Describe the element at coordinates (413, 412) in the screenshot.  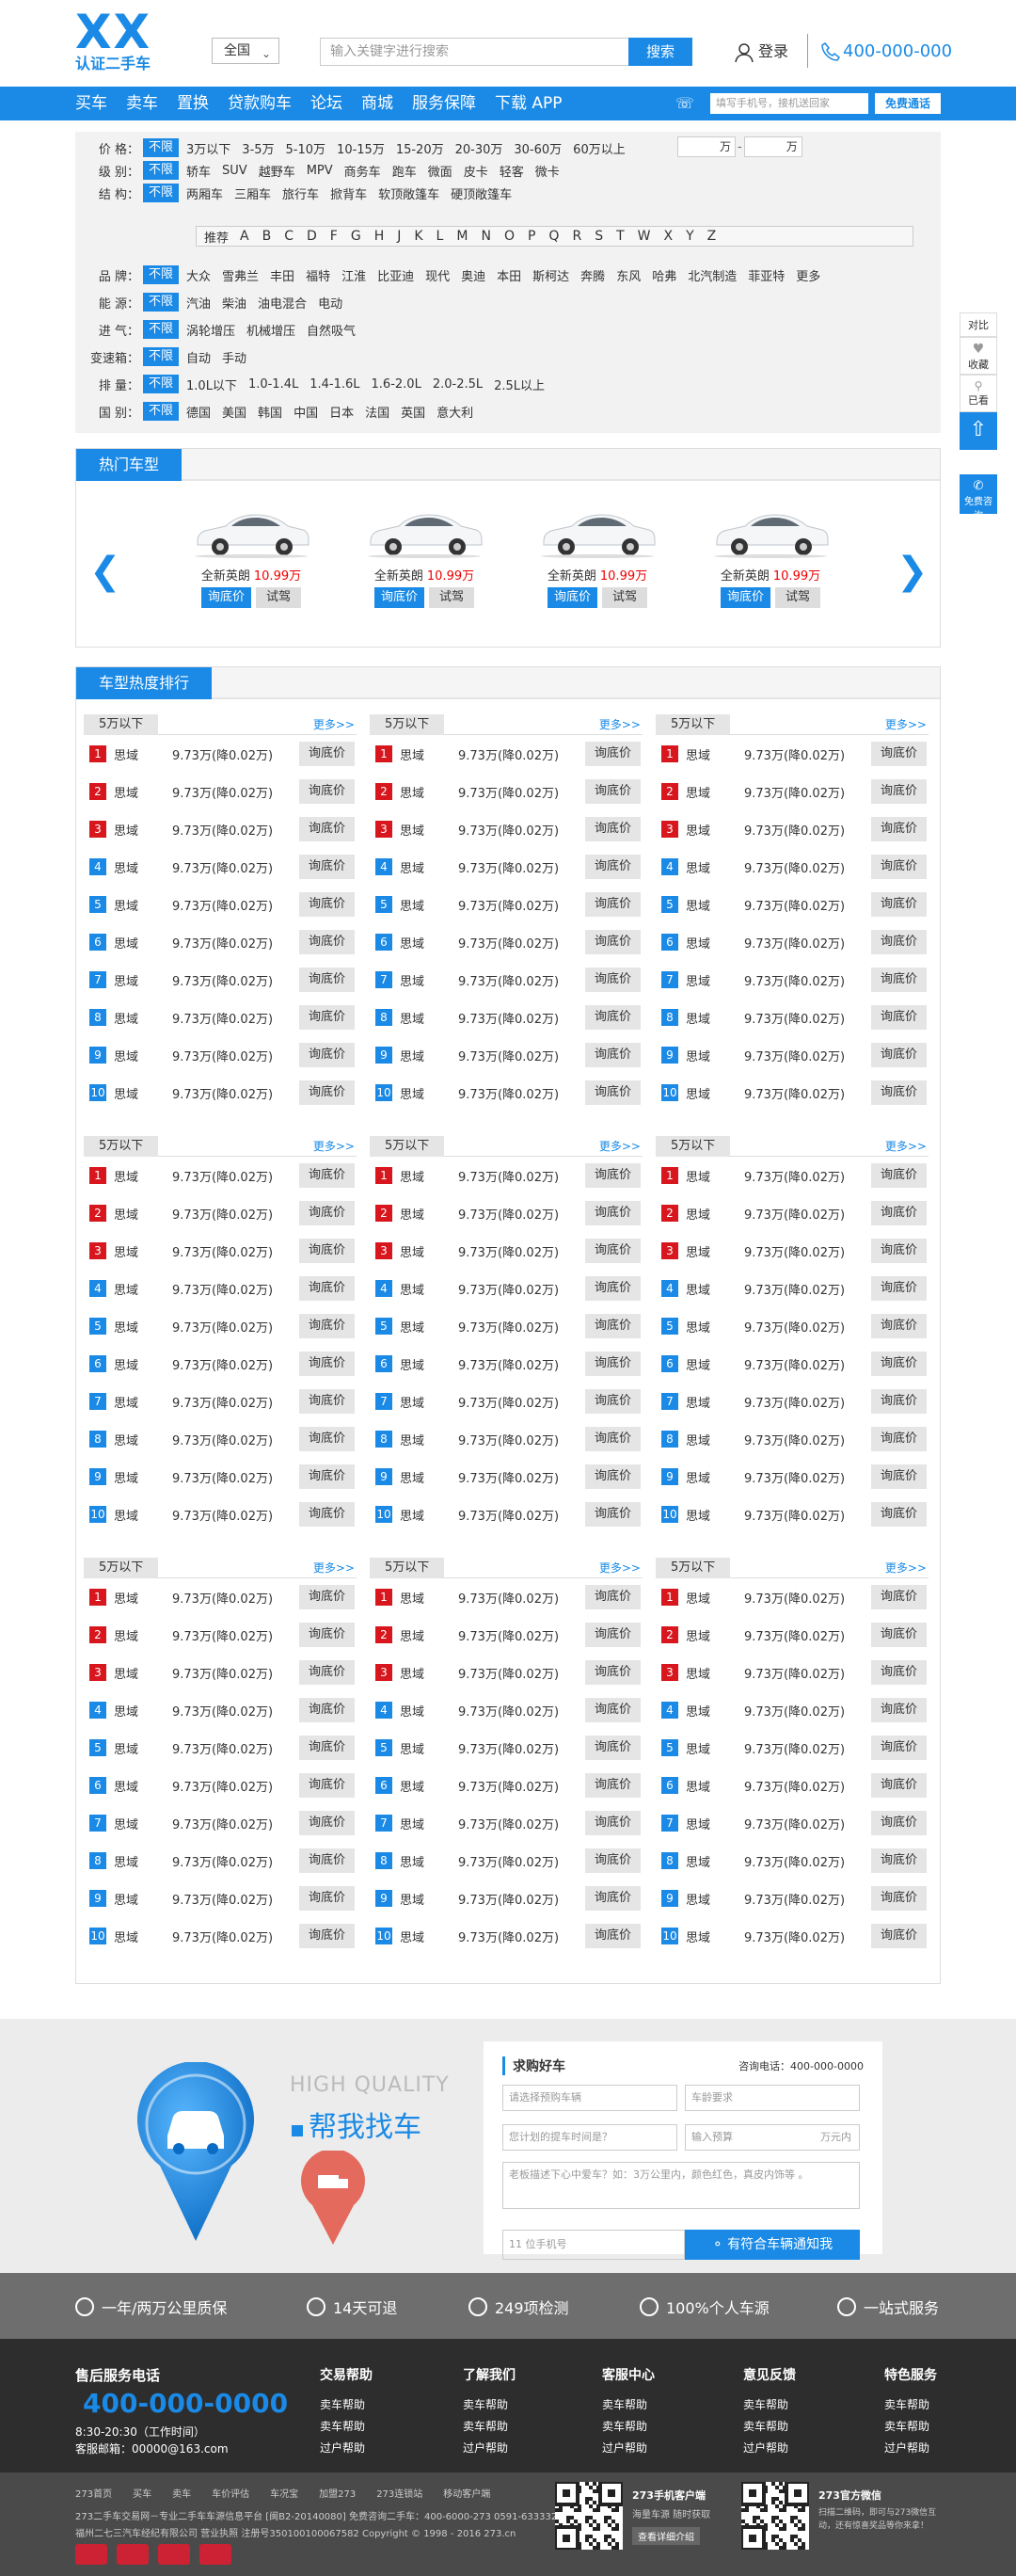
I see `filter-option: 英国` at that location.